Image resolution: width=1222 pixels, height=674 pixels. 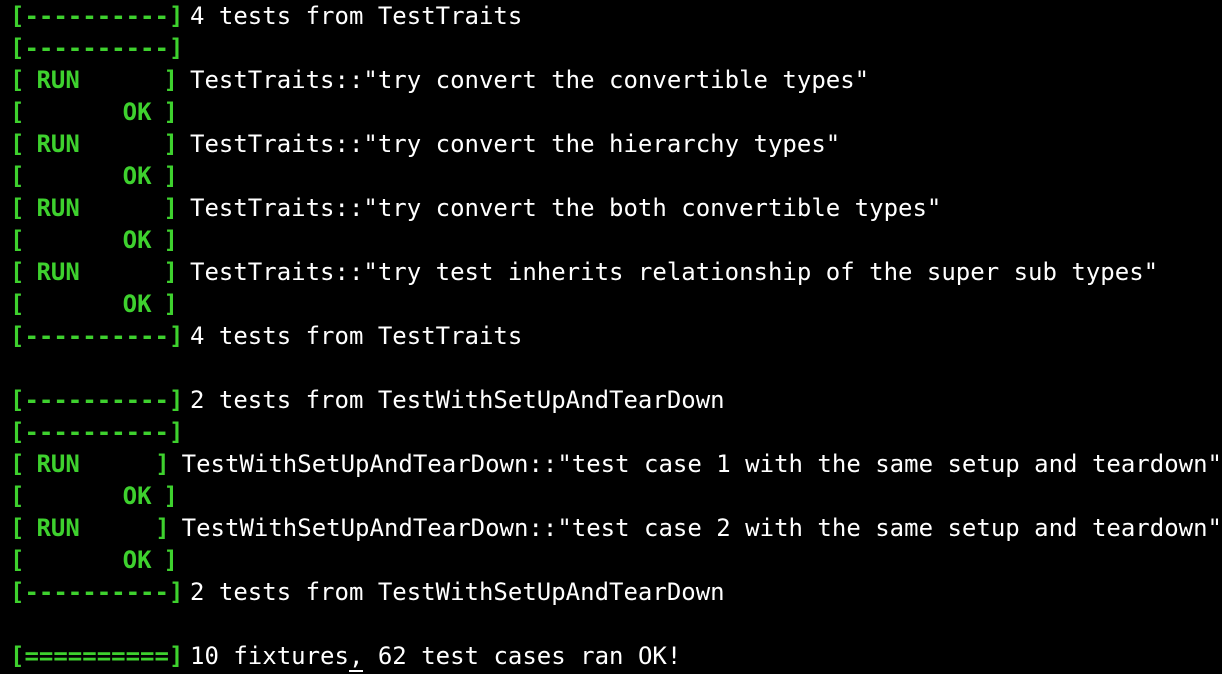 I want to click on summary-text: 10 fixtures, 62 test cases ran OK!, so click(x=435, y=656).